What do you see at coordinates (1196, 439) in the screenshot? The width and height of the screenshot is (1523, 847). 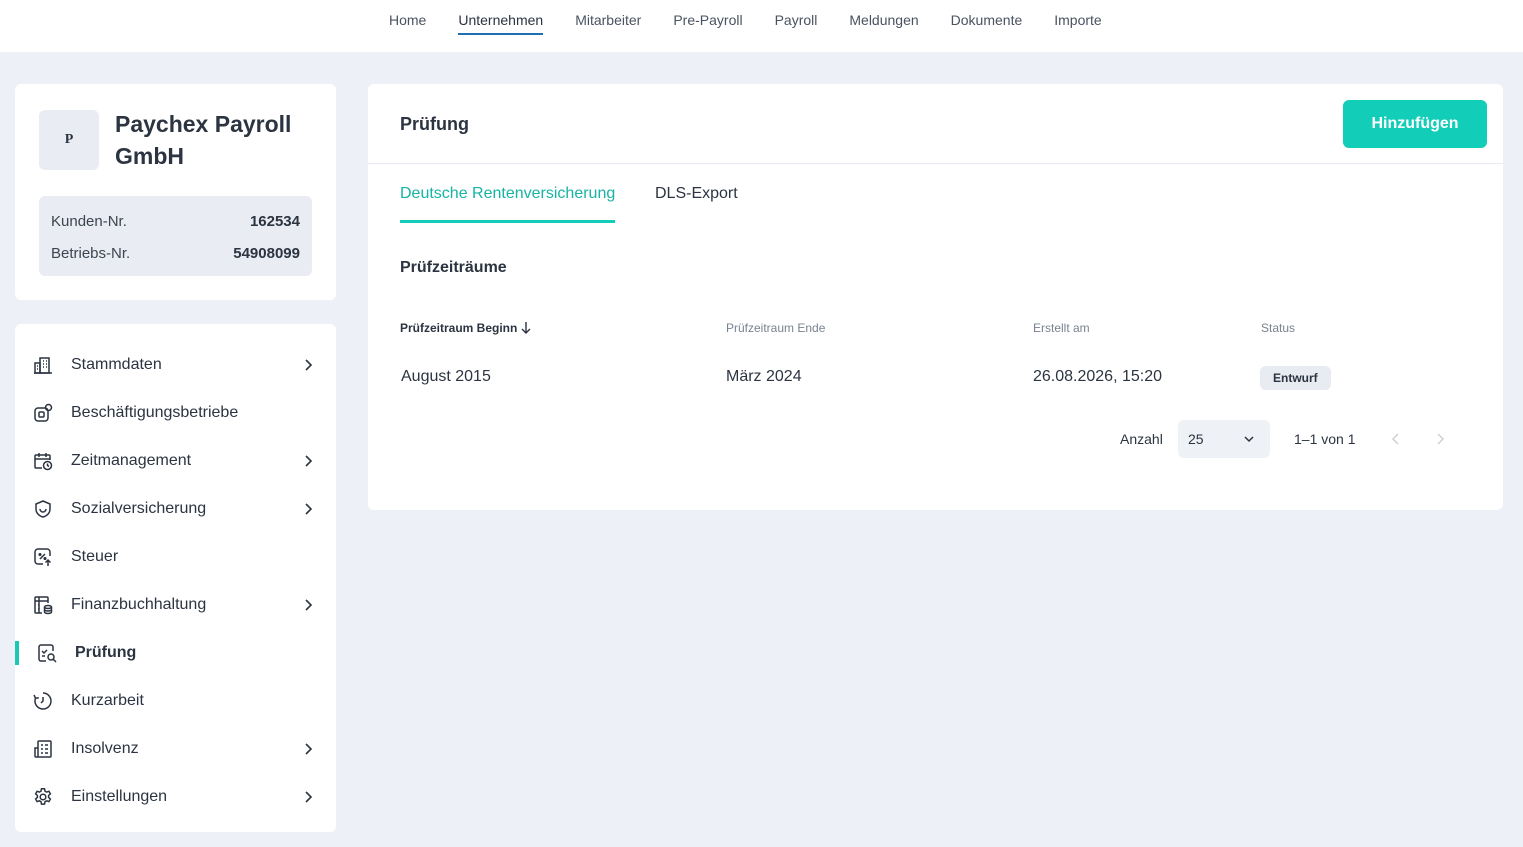 I see `page-size-value: 25` at bounding box center [1196, 439].